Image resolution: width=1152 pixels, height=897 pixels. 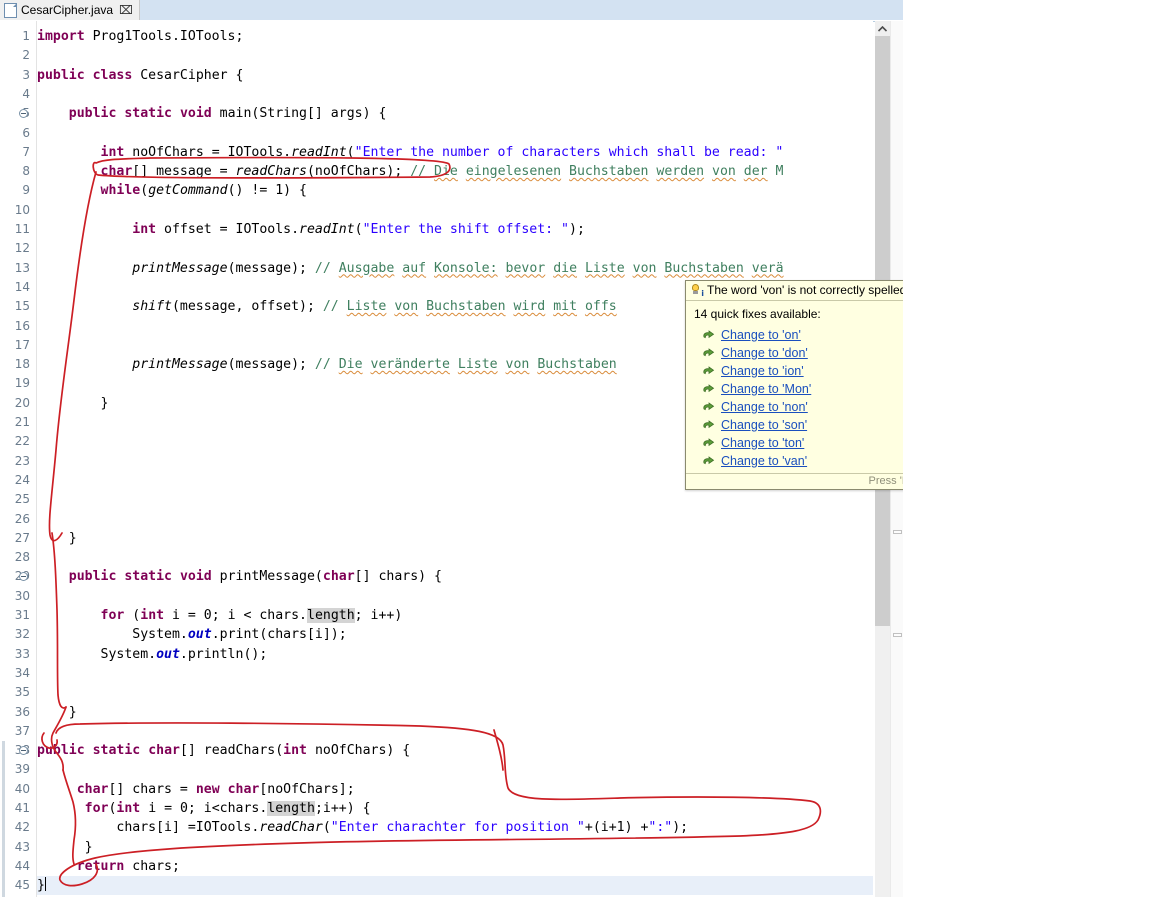 I want to click on quickfix-link: Change to 'Mon', so click(x=766, y=389).